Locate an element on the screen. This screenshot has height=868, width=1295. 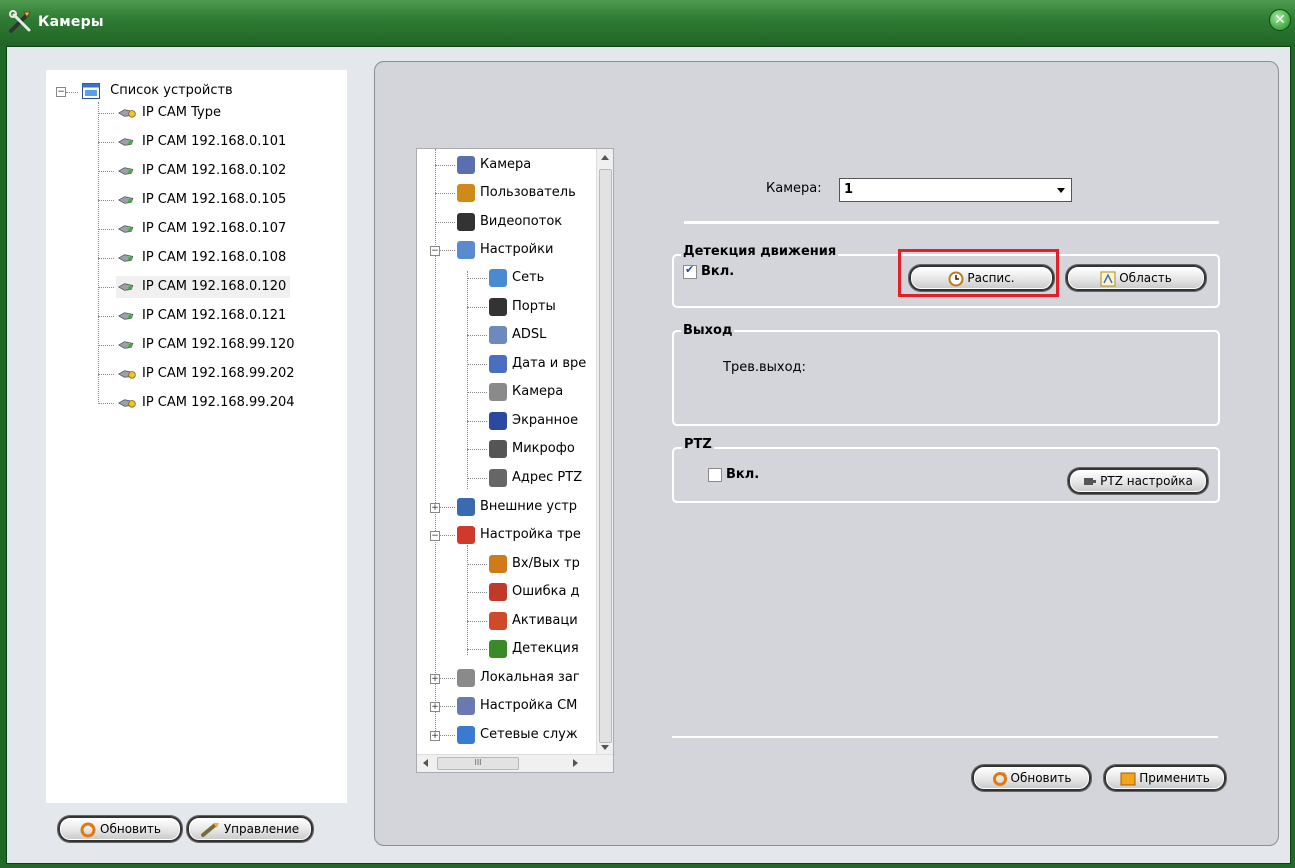
ptz-title: PTZ is located at coordinates (698, 444).